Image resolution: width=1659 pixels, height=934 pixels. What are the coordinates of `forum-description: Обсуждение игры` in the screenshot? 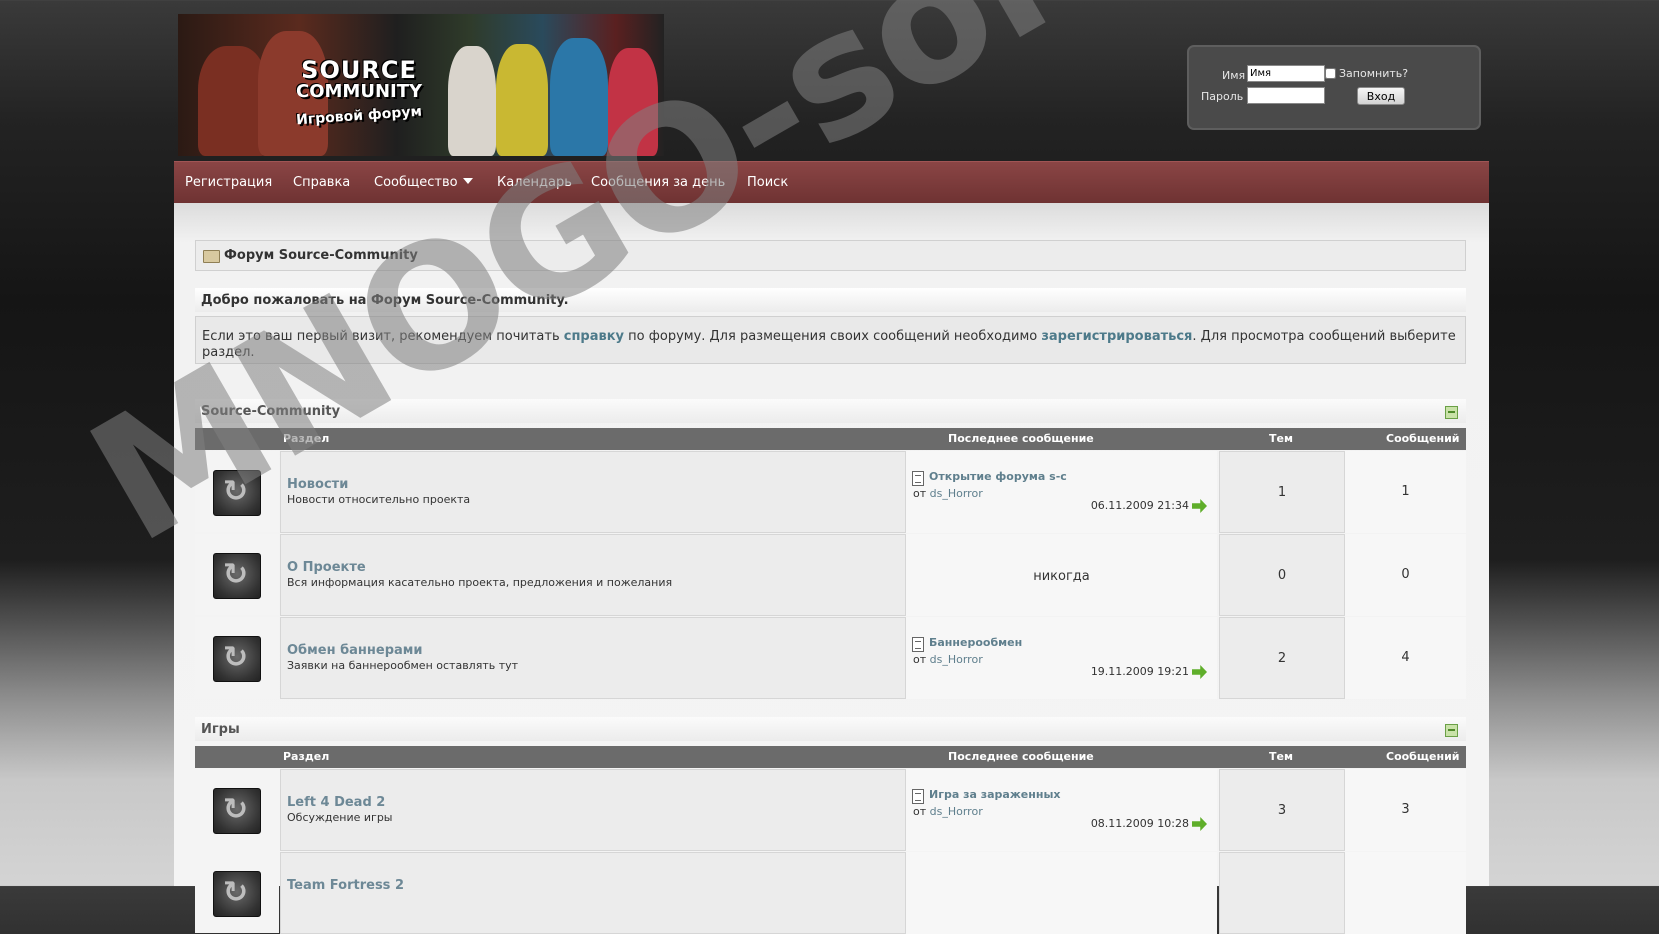 It's located at (340, 817).